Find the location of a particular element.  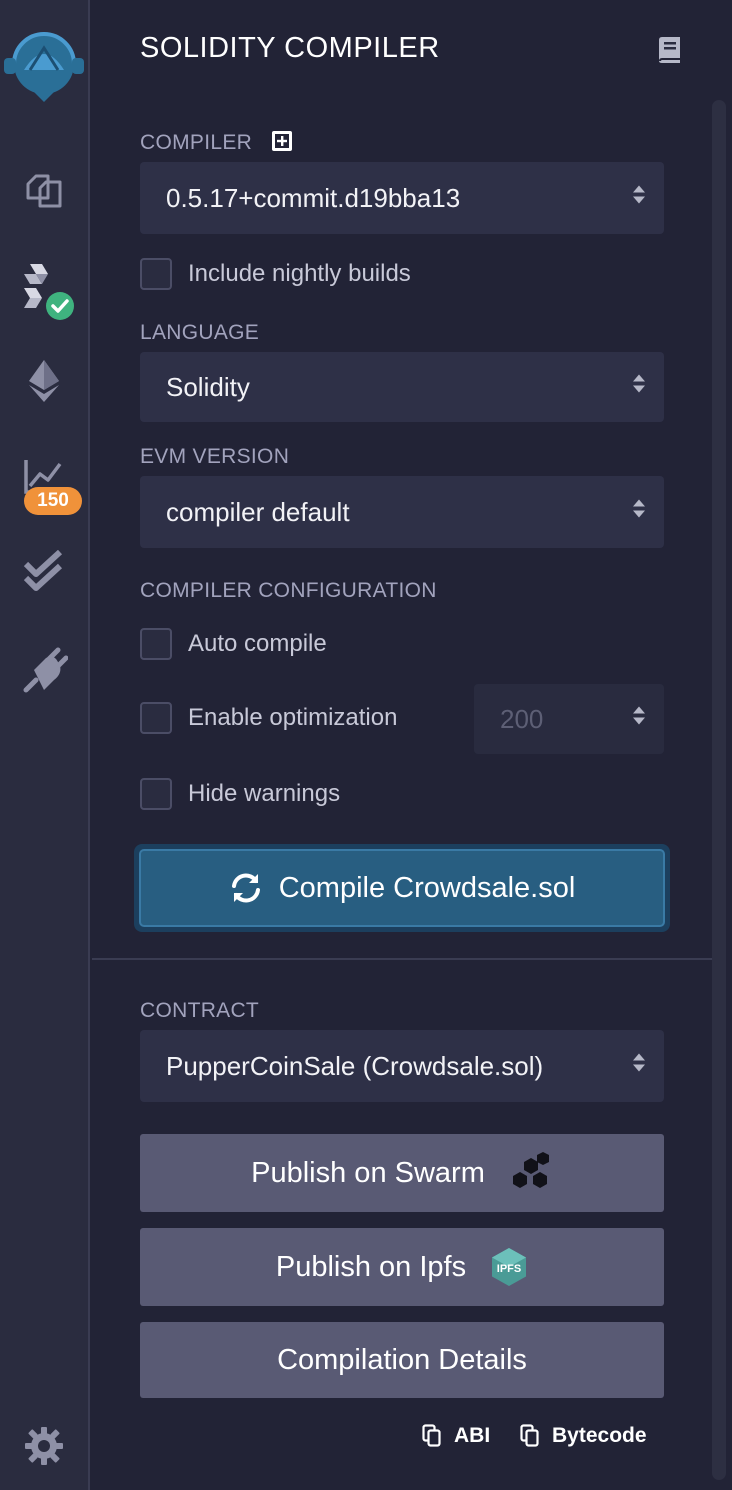

enable-optimization-row: Enable optimization is located at coordinates (268, 718).